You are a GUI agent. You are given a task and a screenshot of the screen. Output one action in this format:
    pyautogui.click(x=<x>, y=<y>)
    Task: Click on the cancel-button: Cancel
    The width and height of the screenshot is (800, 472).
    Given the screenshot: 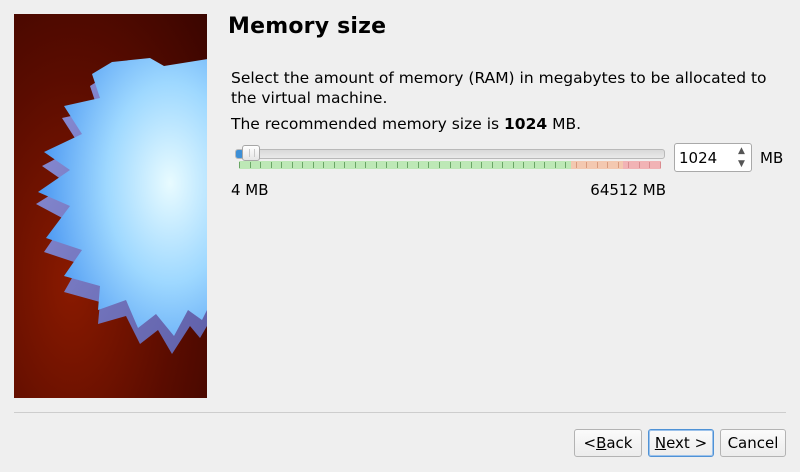 What is the action you would take?
    pyautogui.click(x=753, y=443)
    